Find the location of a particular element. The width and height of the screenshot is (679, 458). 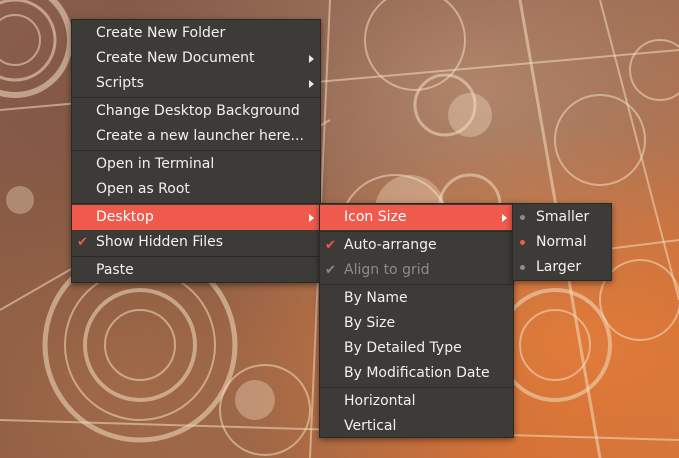

menu-item-by-size: By Size is located at coordinates (416, 323).